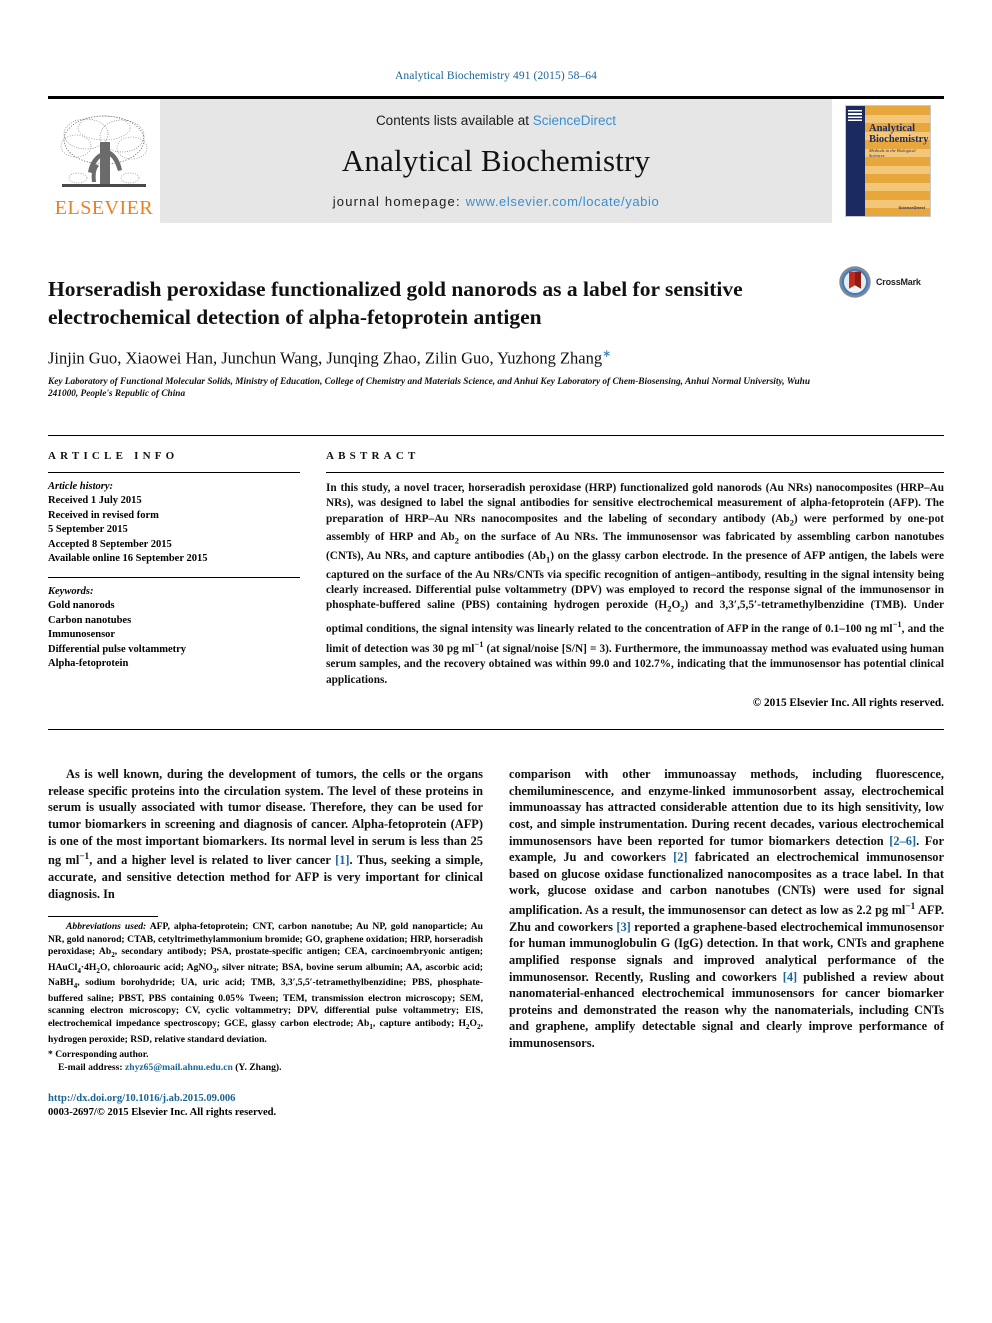  What do you see at coordinates (623, 927) in the screenshot?
I see `citation-link: [3]` at bounding box center [623, 927].